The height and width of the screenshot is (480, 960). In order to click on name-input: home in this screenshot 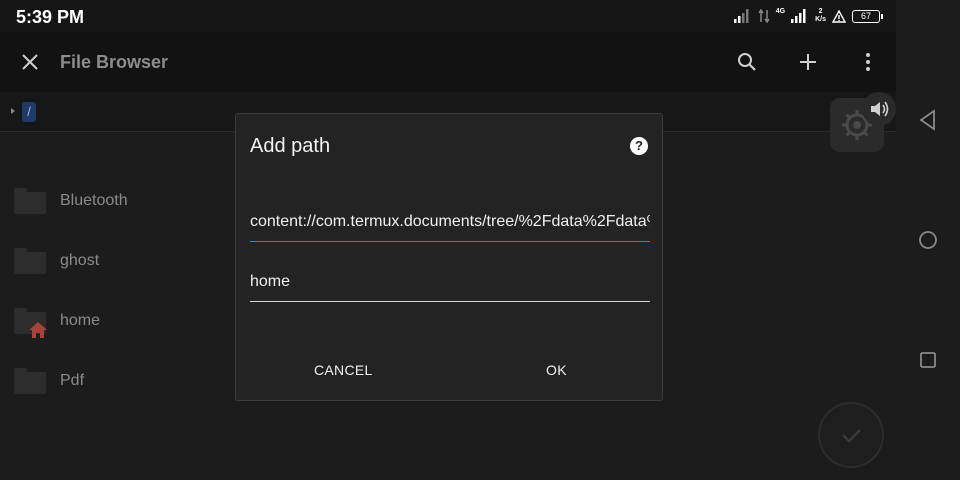, I will do `click(450, 284)`.